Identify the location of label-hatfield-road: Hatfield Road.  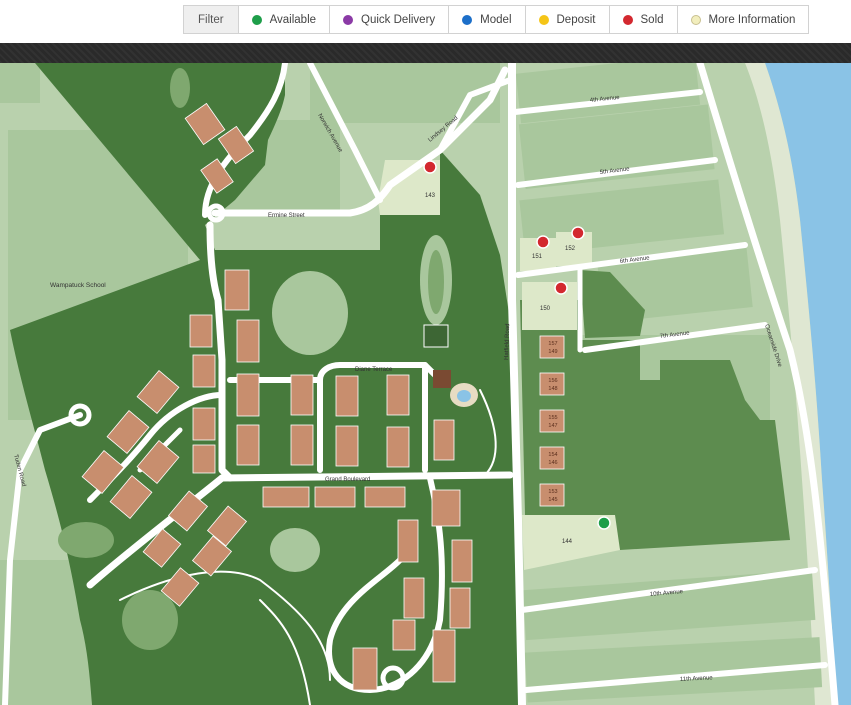
(507, 342).